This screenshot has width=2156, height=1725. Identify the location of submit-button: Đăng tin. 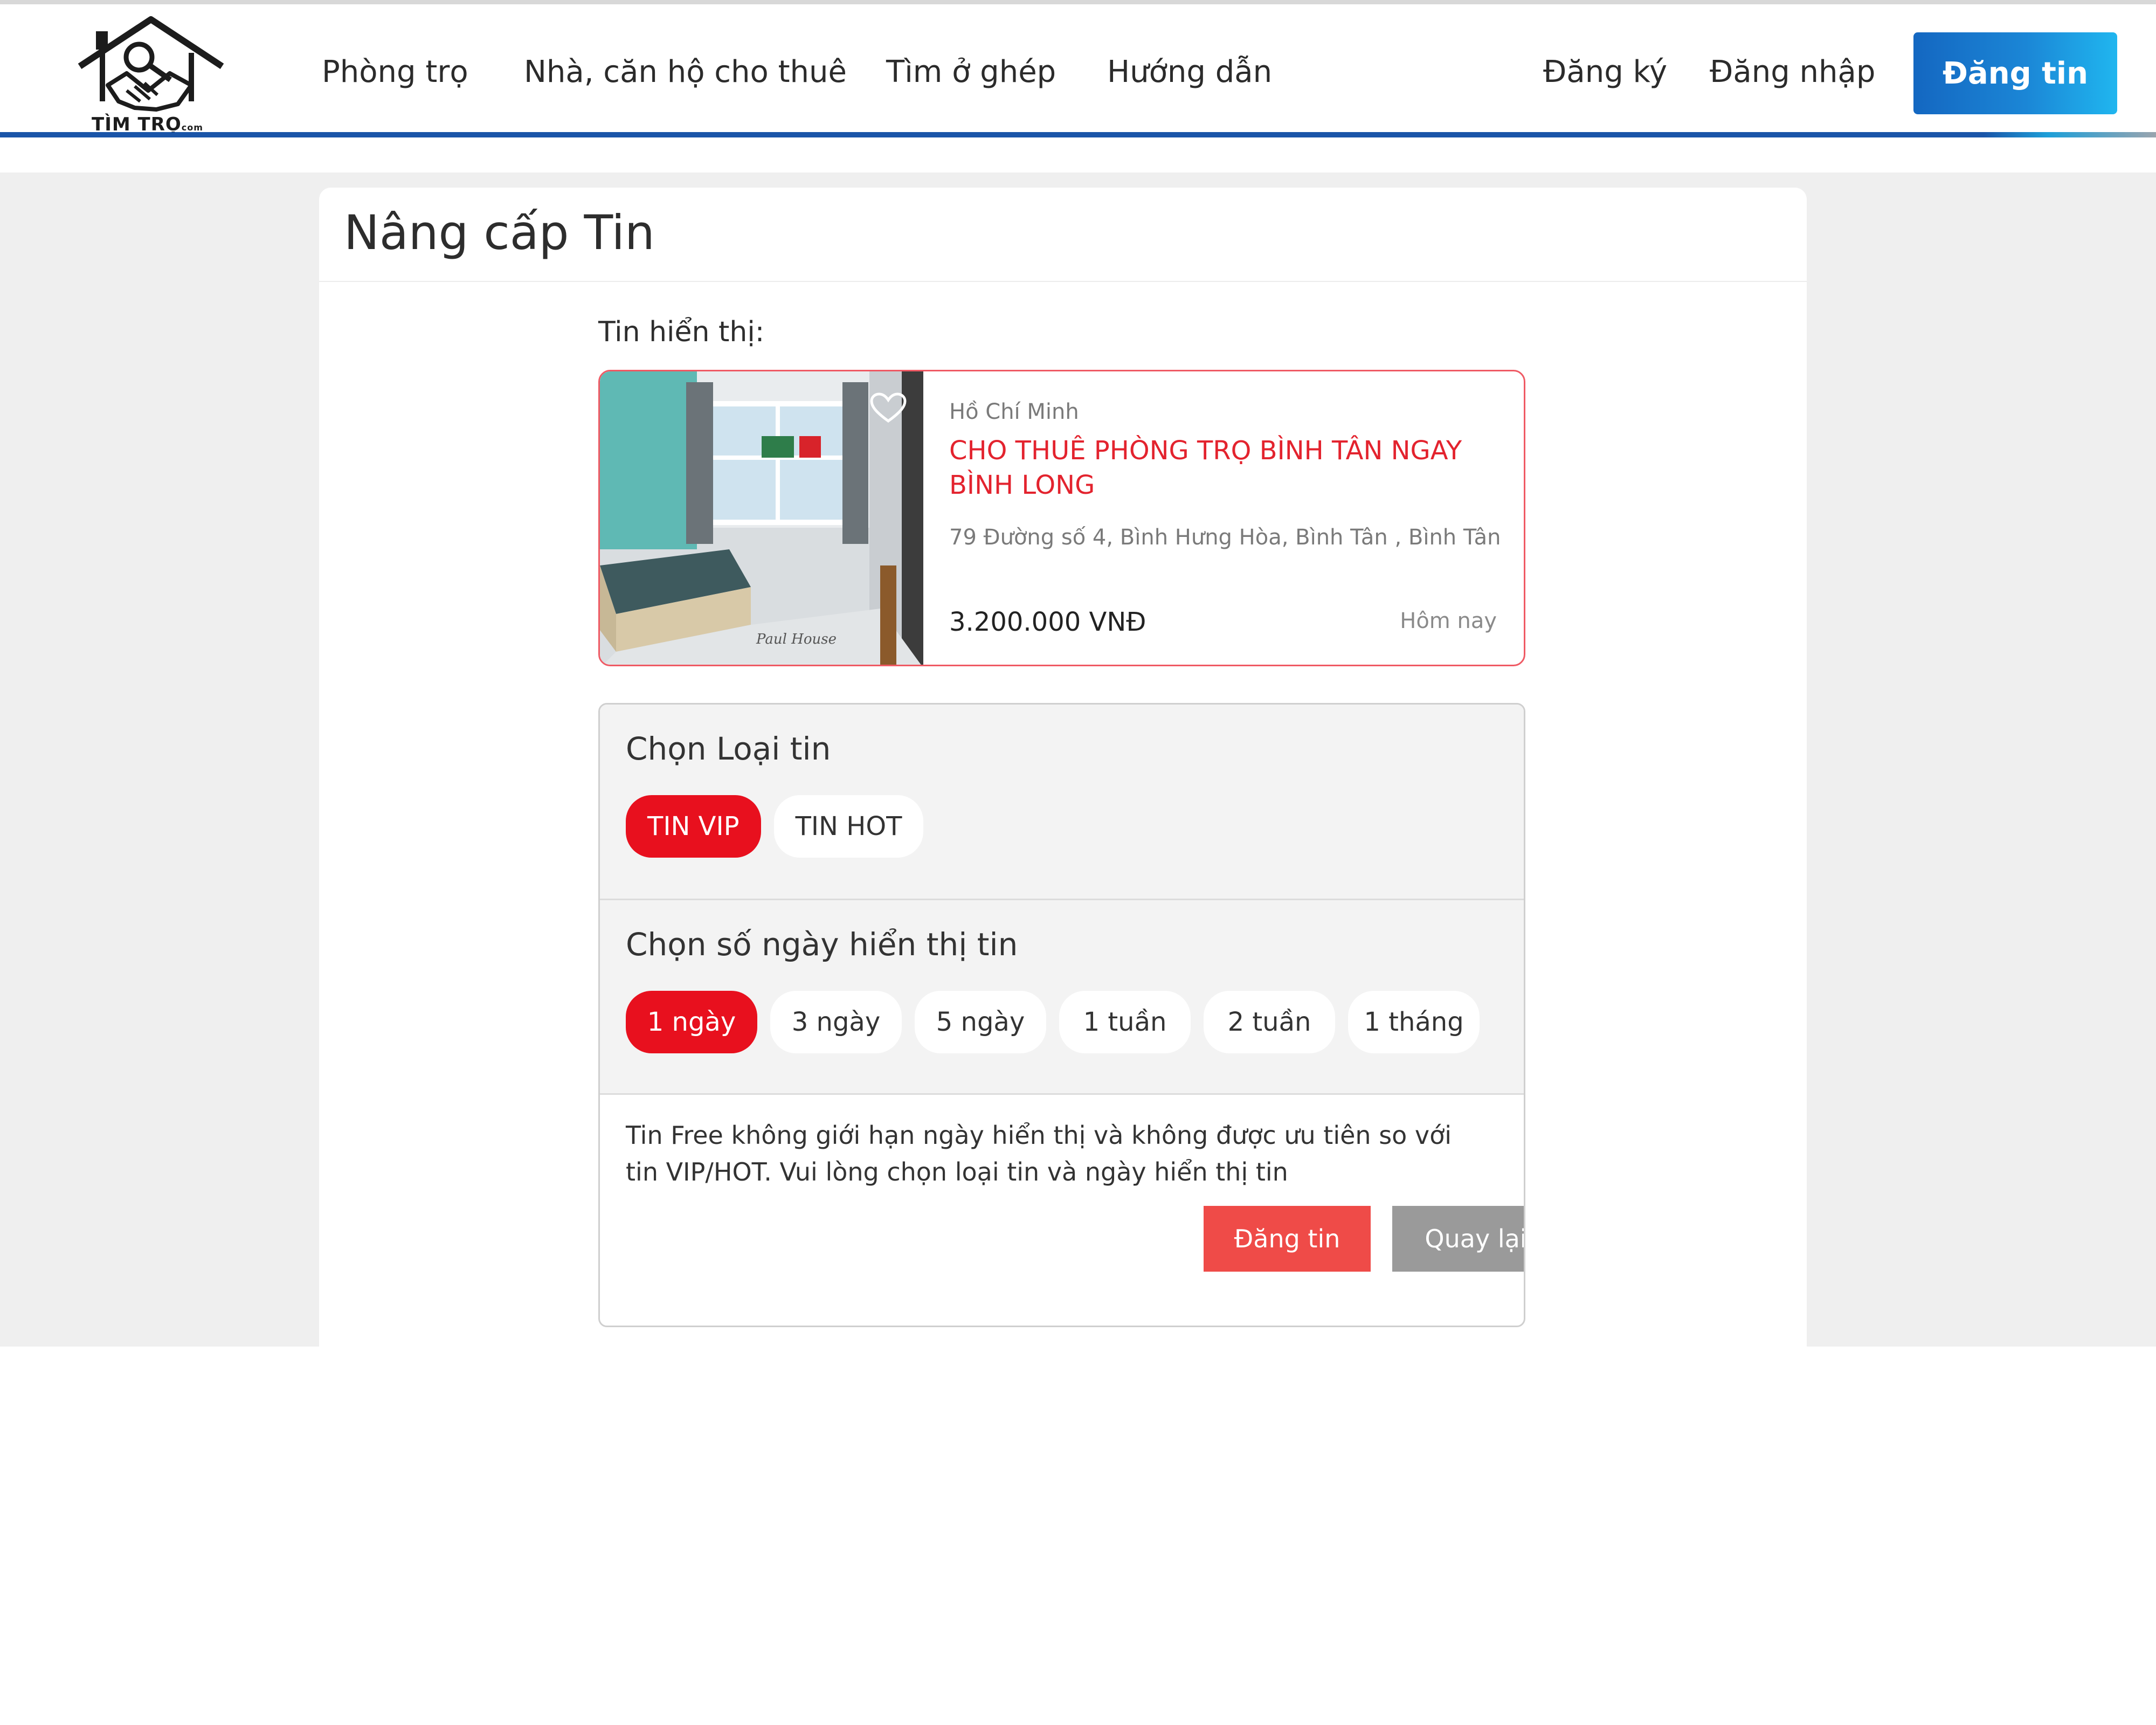
(1287, 1239).